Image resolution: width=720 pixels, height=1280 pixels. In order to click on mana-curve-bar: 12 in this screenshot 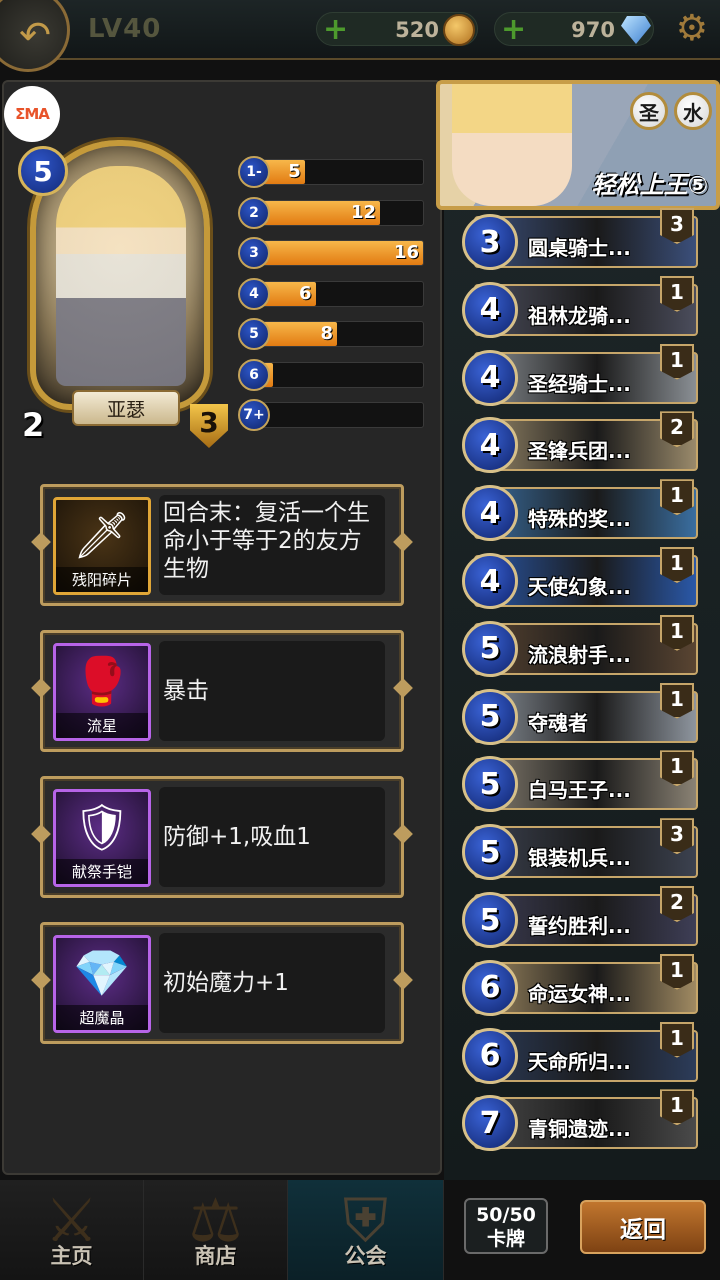, I will do `click(315, 212)`.